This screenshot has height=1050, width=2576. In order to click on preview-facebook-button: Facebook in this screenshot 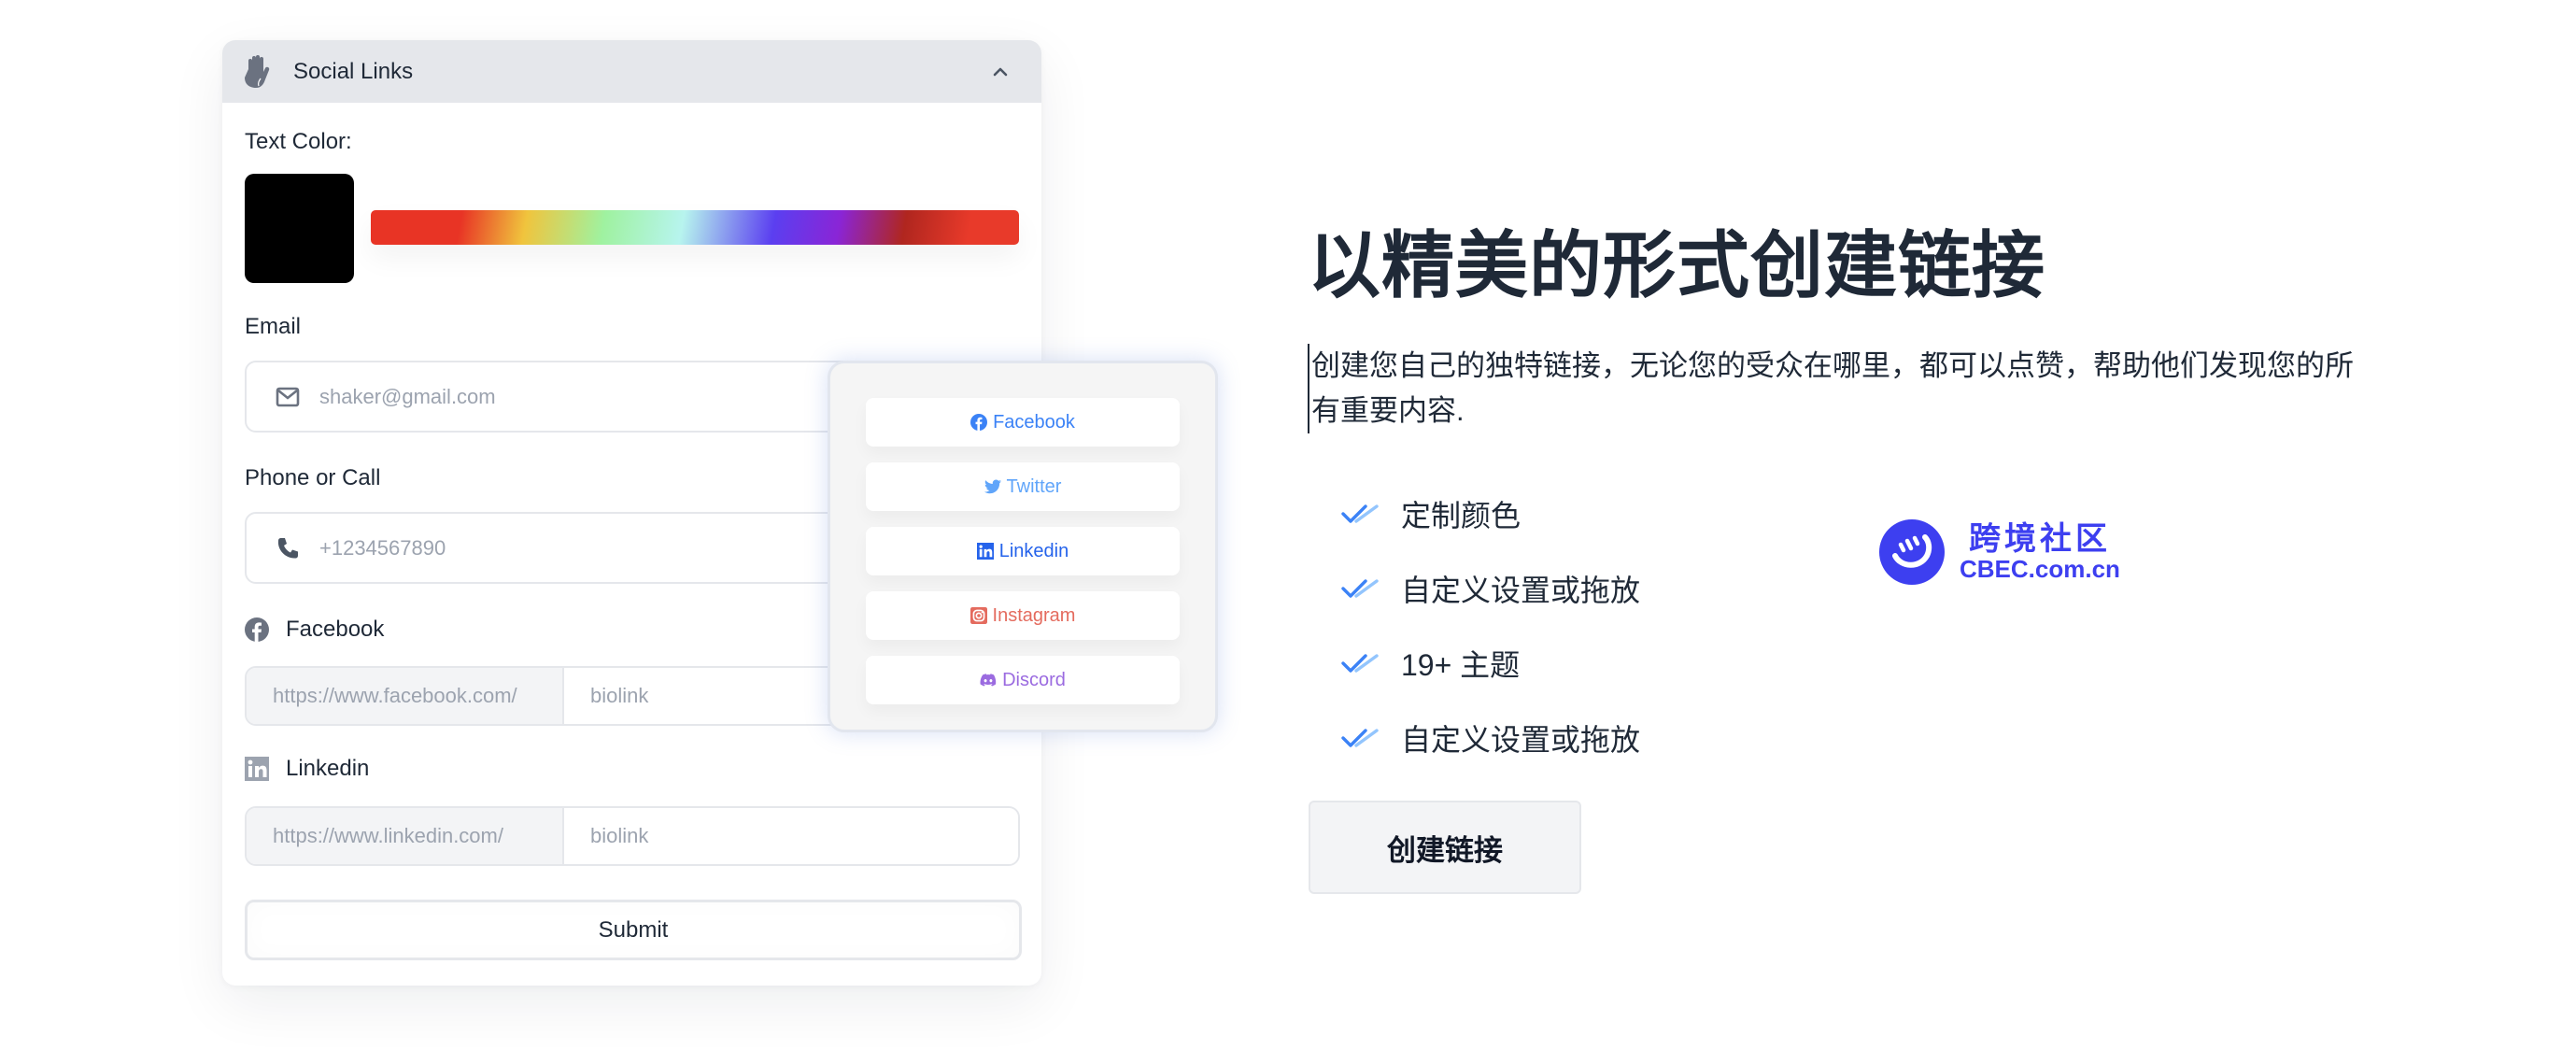, I will do `click(1023, 423)`.